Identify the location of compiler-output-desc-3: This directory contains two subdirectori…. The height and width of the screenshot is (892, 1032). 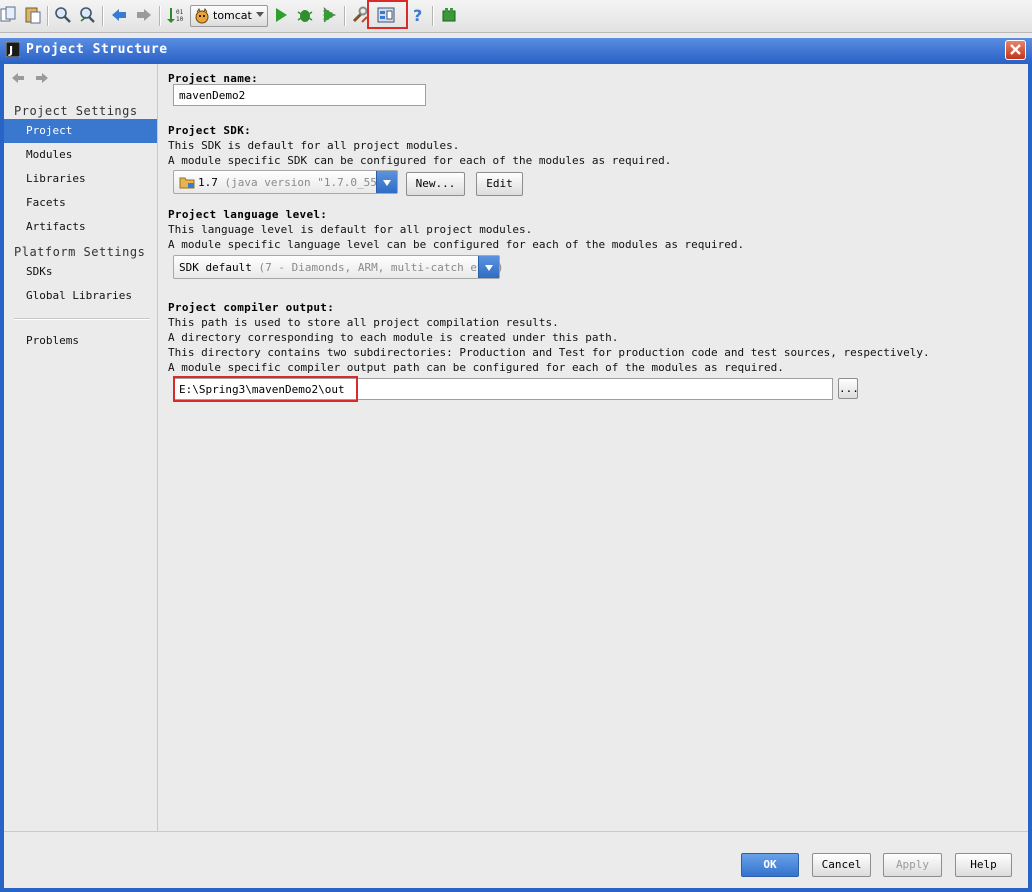
(549, 352).